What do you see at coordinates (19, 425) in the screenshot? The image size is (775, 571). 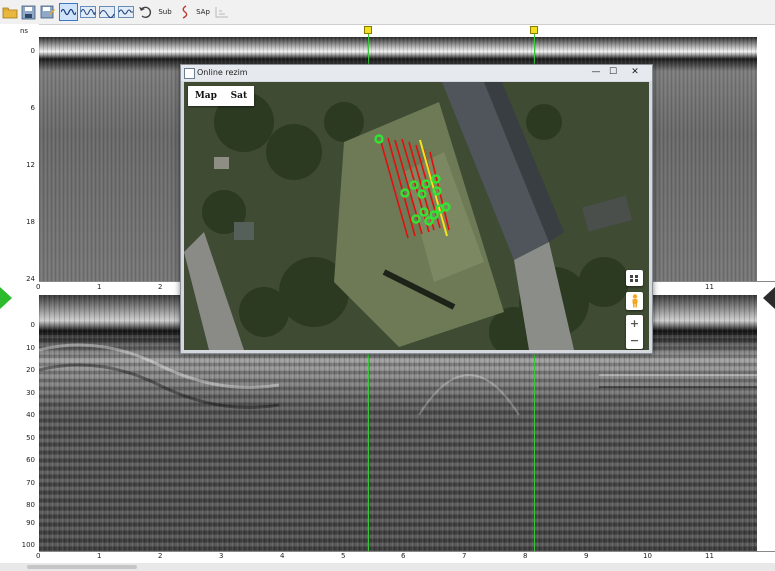 I see `lower-y-axis` at bounding box center [19, 425].